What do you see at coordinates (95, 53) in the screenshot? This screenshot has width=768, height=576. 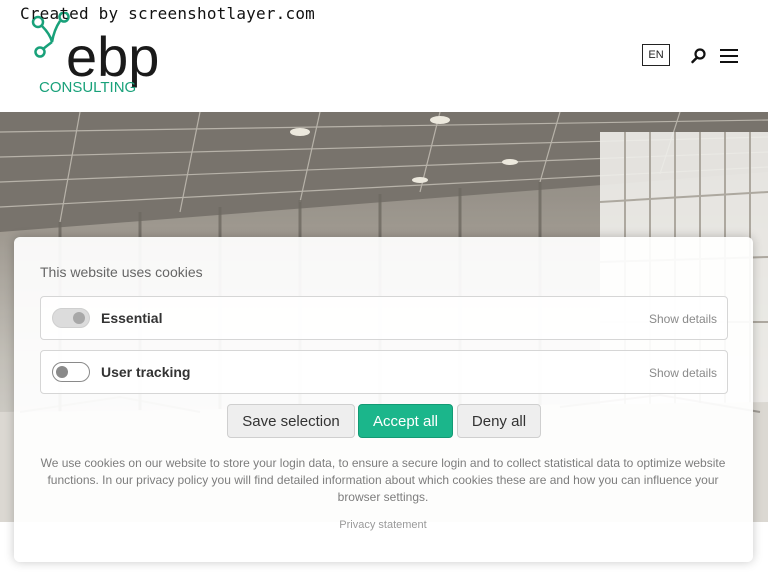 I see `logo-mark-icon: ebp CONSULTING` at bounding box center [95, 53].